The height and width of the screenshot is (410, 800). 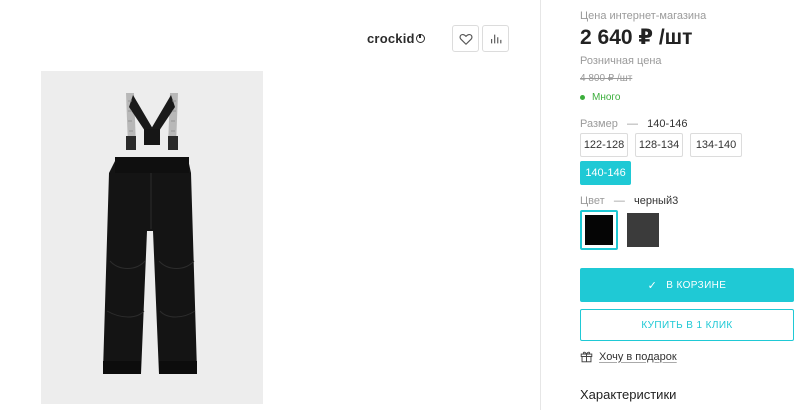 I want to click on color-label-text: Цвет, so click(x=592, y=201).